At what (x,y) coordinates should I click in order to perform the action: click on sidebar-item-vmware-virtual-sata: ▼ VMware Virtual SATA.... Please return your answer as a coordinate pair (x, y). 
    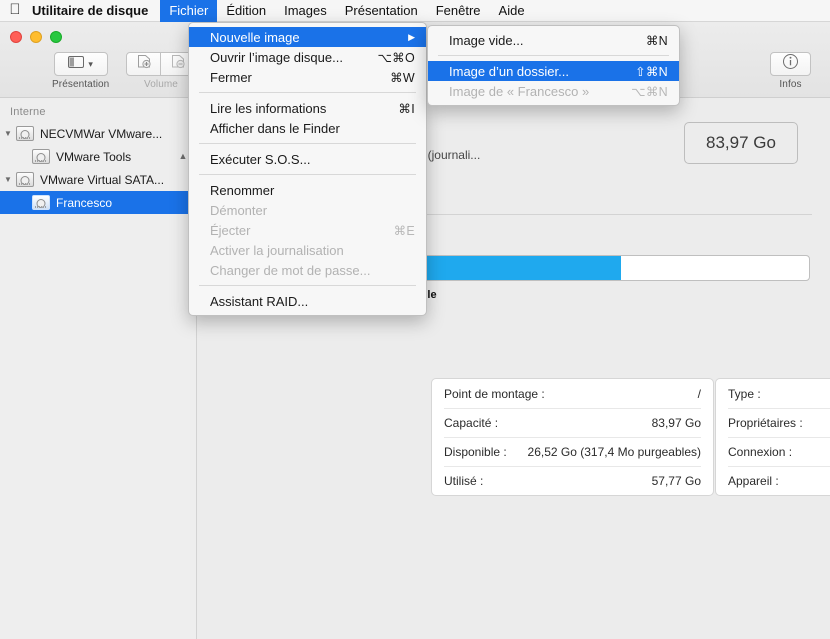
    Looking at the image, I should click on (98, 179).